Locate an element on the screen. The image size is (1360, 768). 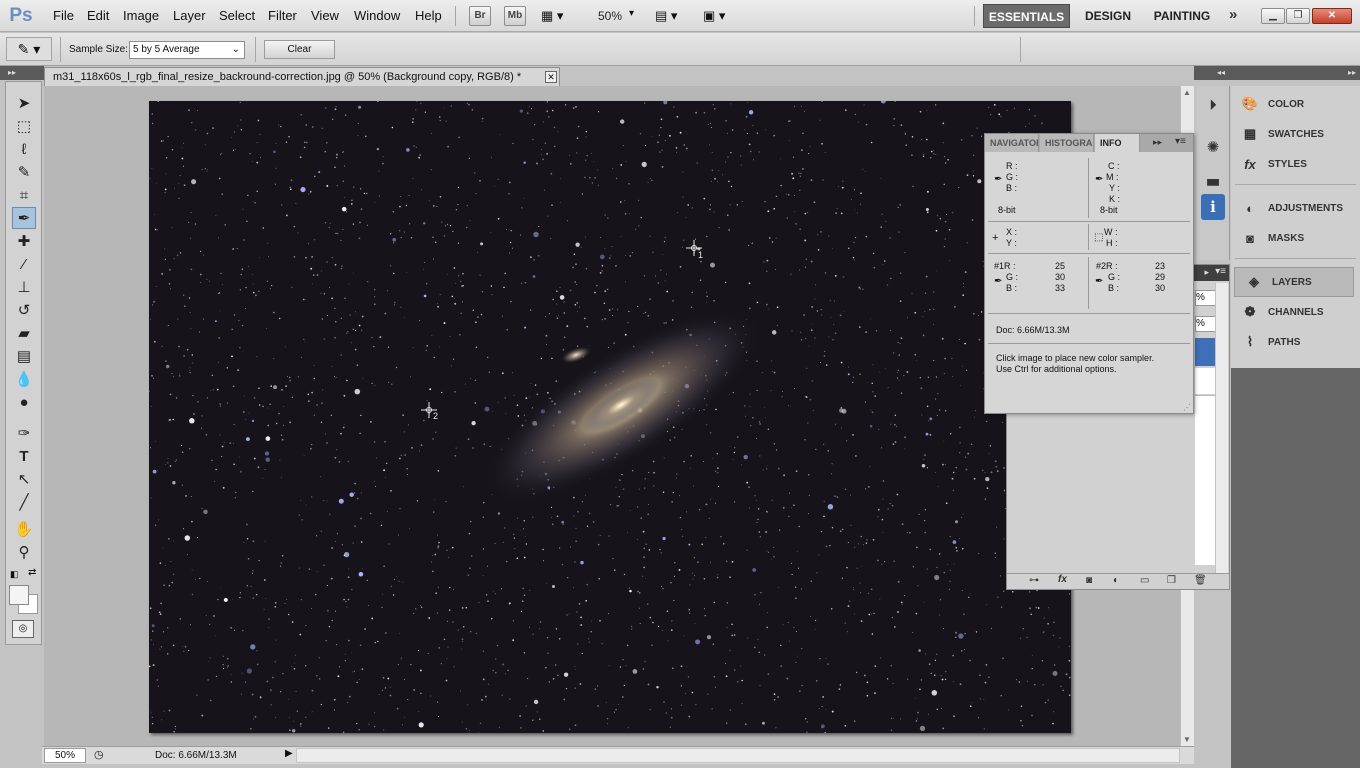
horizontal-scrollbar is located at coordinates (738, 755).